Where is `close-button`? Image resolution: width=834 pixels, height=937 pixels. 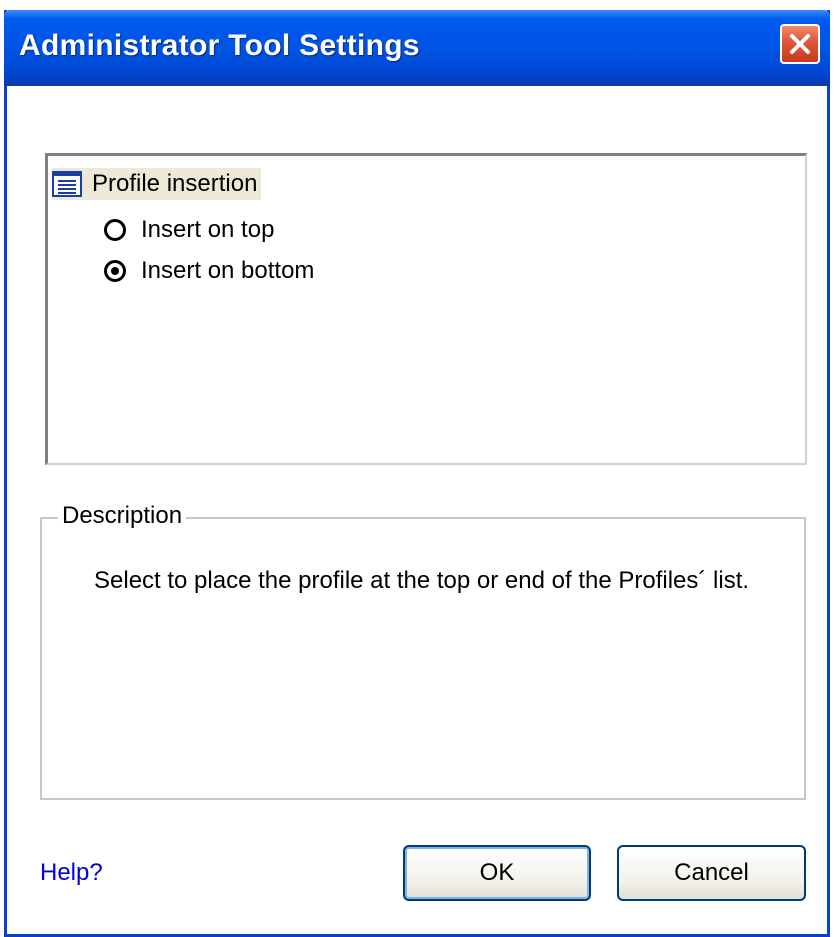 close-button is located at coordinates (800, 44).